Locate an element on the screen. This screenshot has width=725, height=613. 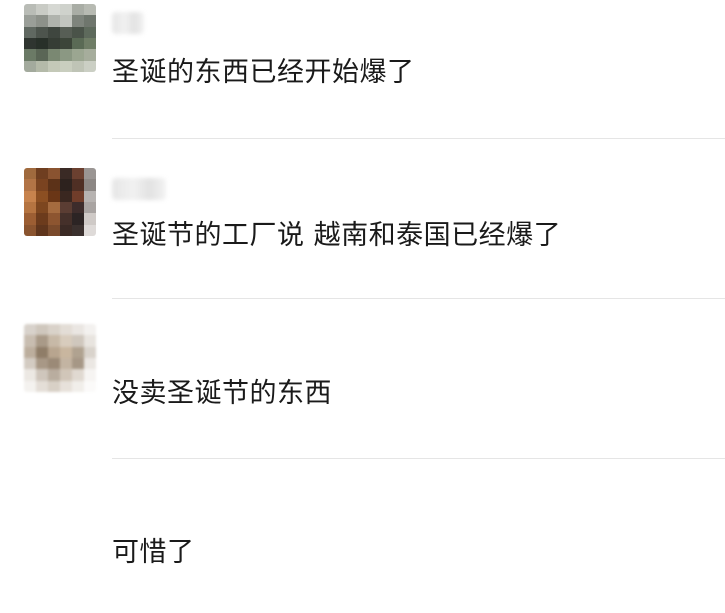
comment-text: 圣诞的东西已经开始爆了 is located at coordinates (263, 72).